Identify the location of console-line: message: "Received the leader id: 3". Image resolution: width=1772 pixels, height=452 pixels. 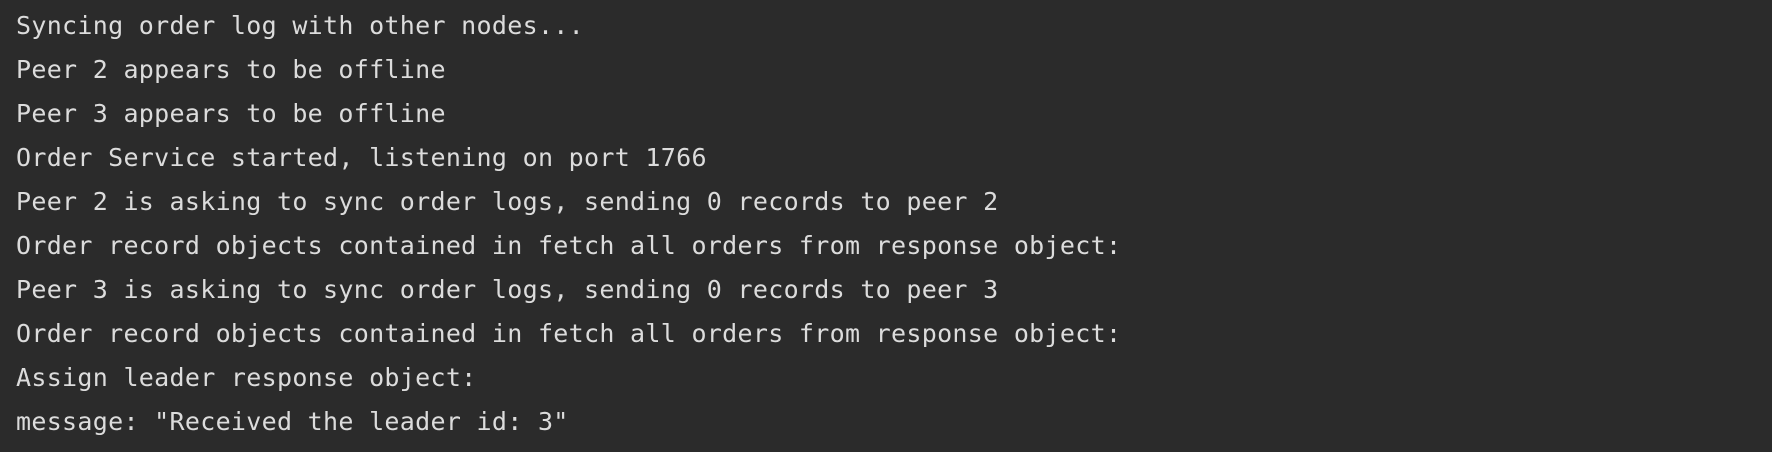
(292, 421).